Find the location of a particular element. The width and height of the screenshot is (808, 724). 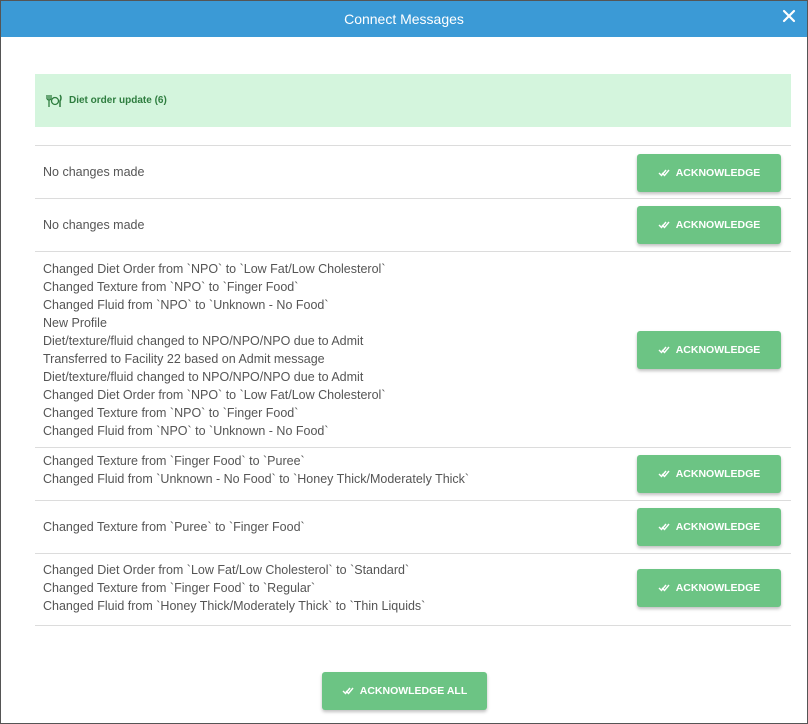

acknowledge-all-label: ACKNOWLEDGE ALL is located at coordinates (413, 691).